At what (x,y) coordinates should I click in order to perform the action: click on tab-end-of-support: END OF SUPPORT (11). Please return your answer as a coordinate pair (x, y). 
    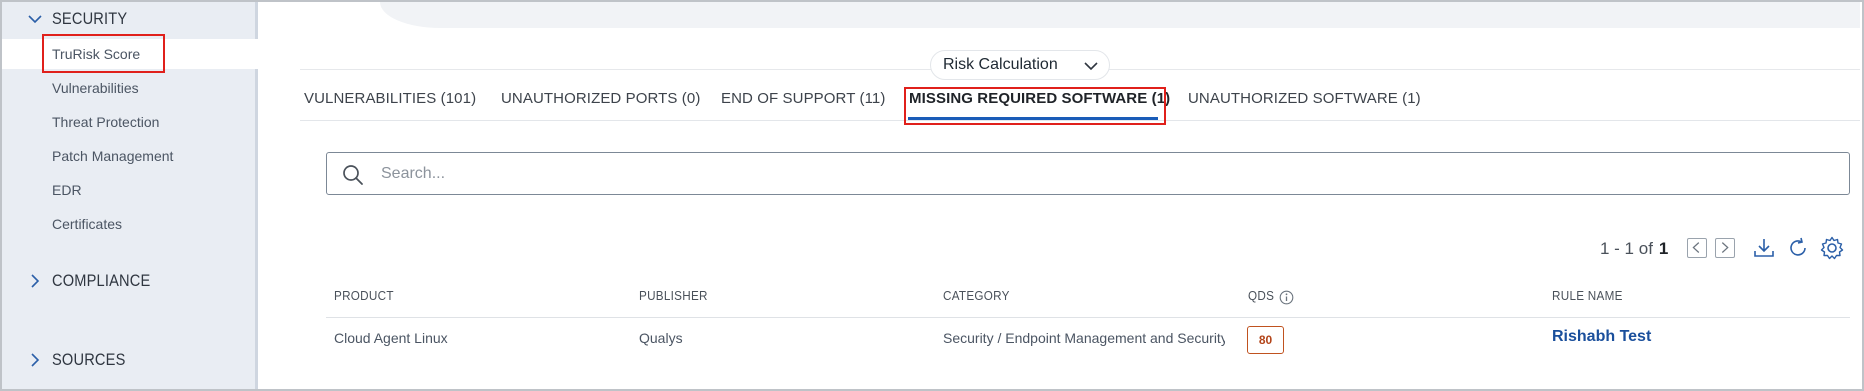
    Looking at the image, I should click on (803, 98).